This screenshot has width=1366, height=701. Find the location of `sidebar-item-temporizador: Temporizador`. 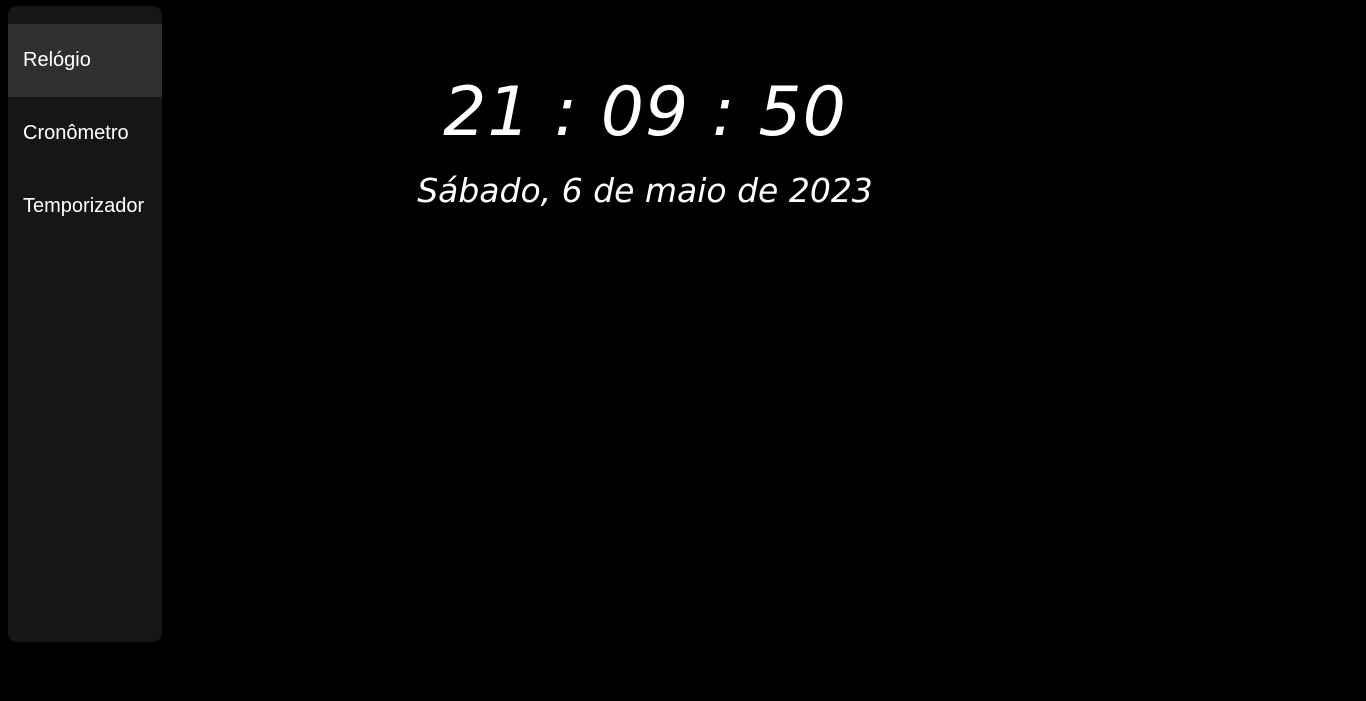

sidebar-item-temporizador: Temporizador is located at coordinates (85, 206).